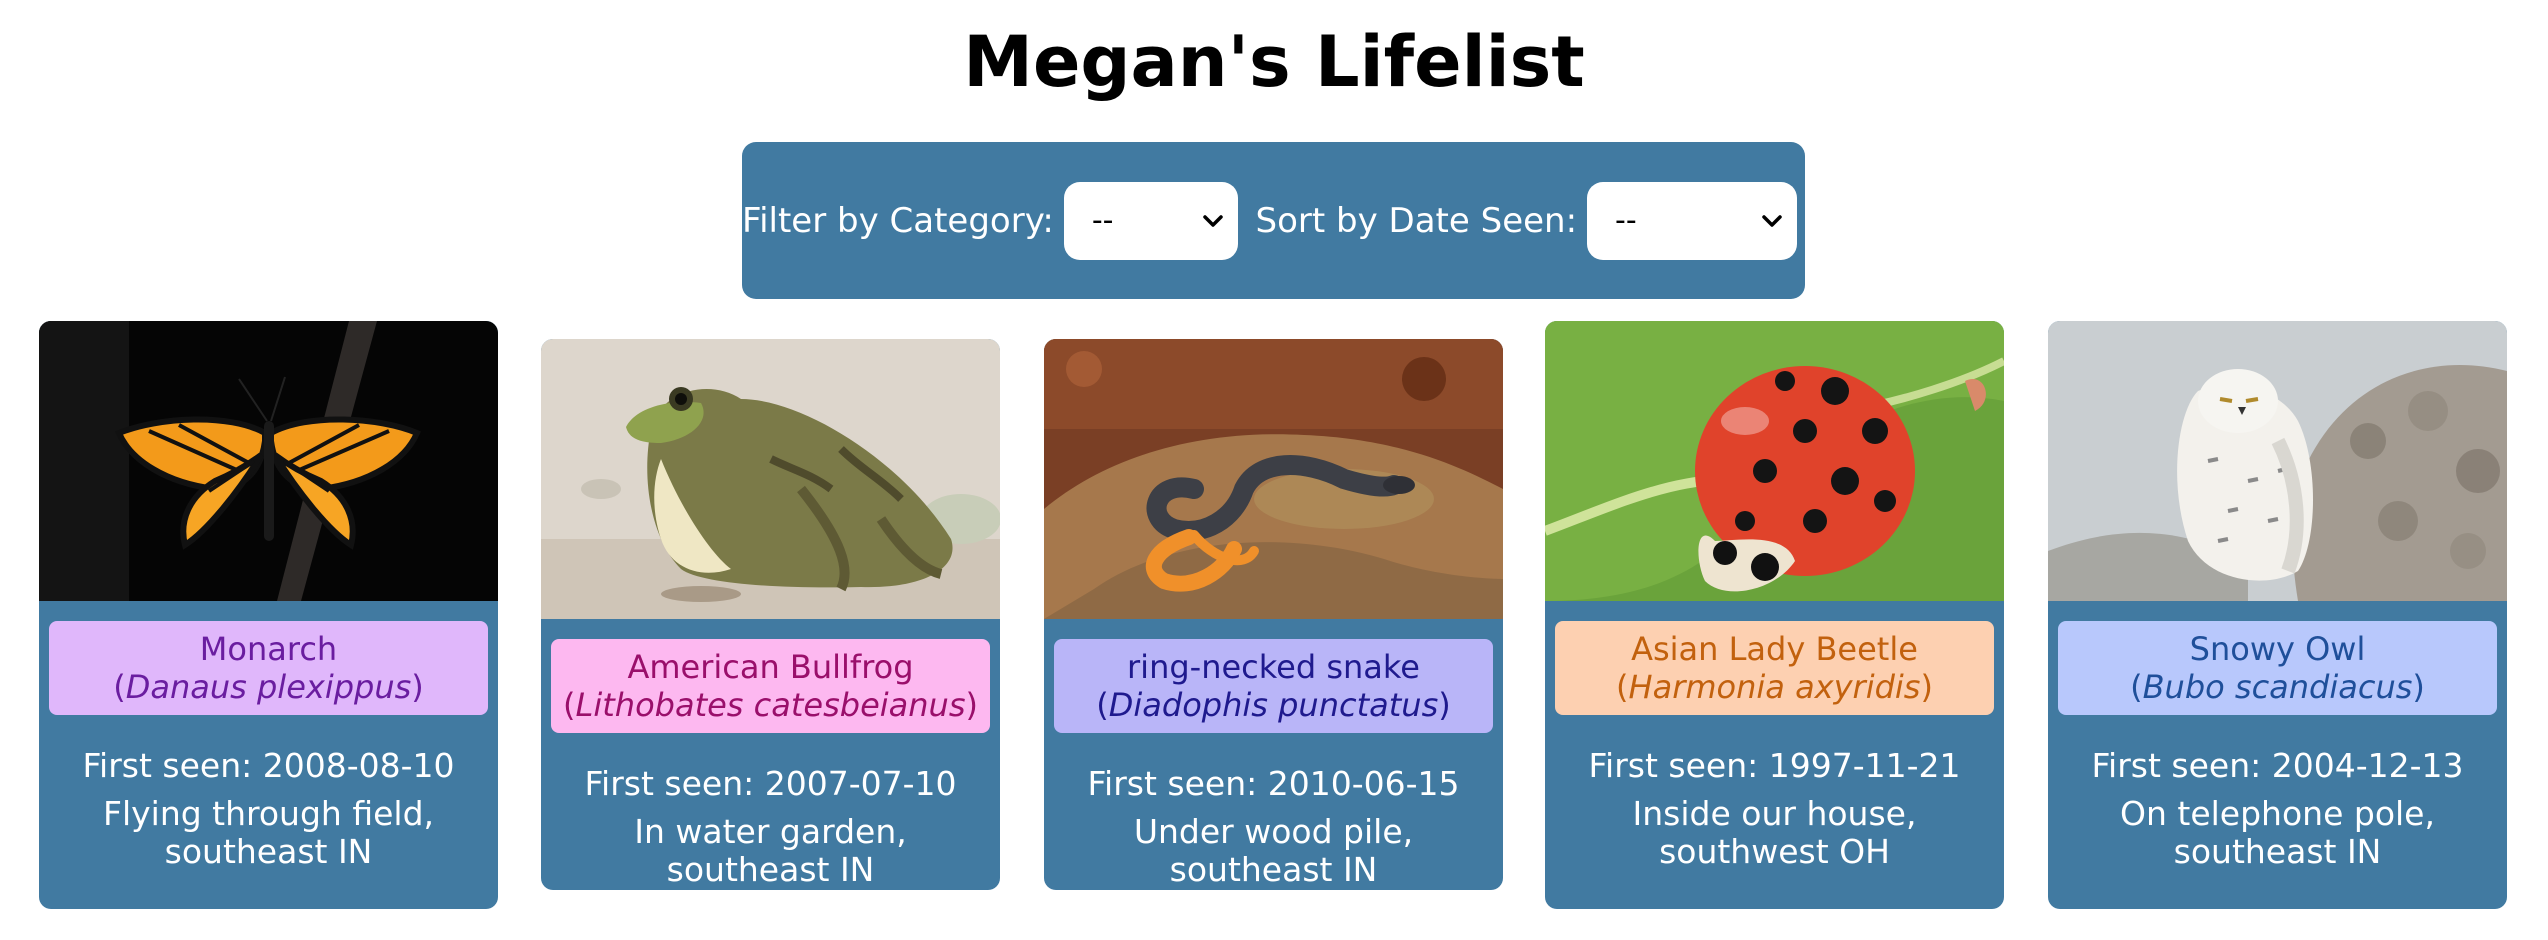  Describe the element at coordinates (1774, 832) in the screenshot. I see `sighting-location: Inside our house, southwest OH` at that location.